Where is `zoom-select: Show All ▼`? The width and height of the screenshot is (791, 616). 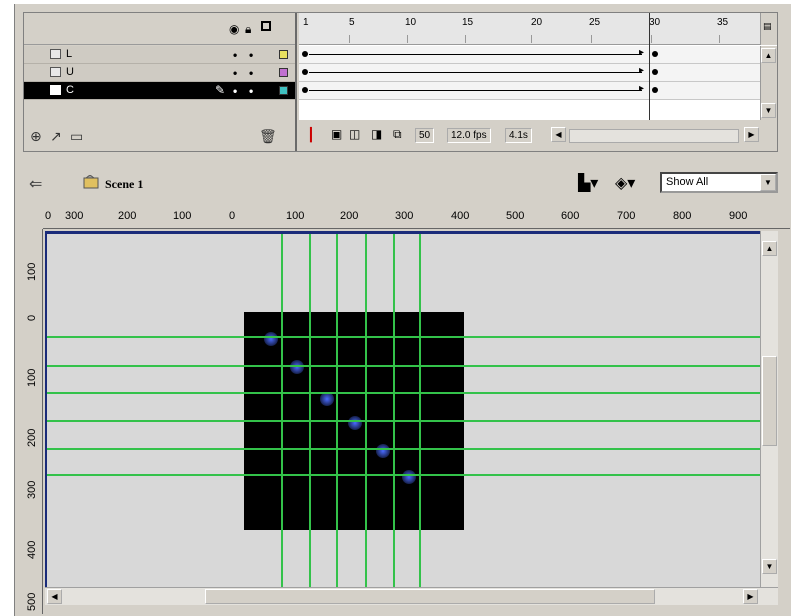
zoom-select: Show All ▼ is located at coordinates (719, 182).